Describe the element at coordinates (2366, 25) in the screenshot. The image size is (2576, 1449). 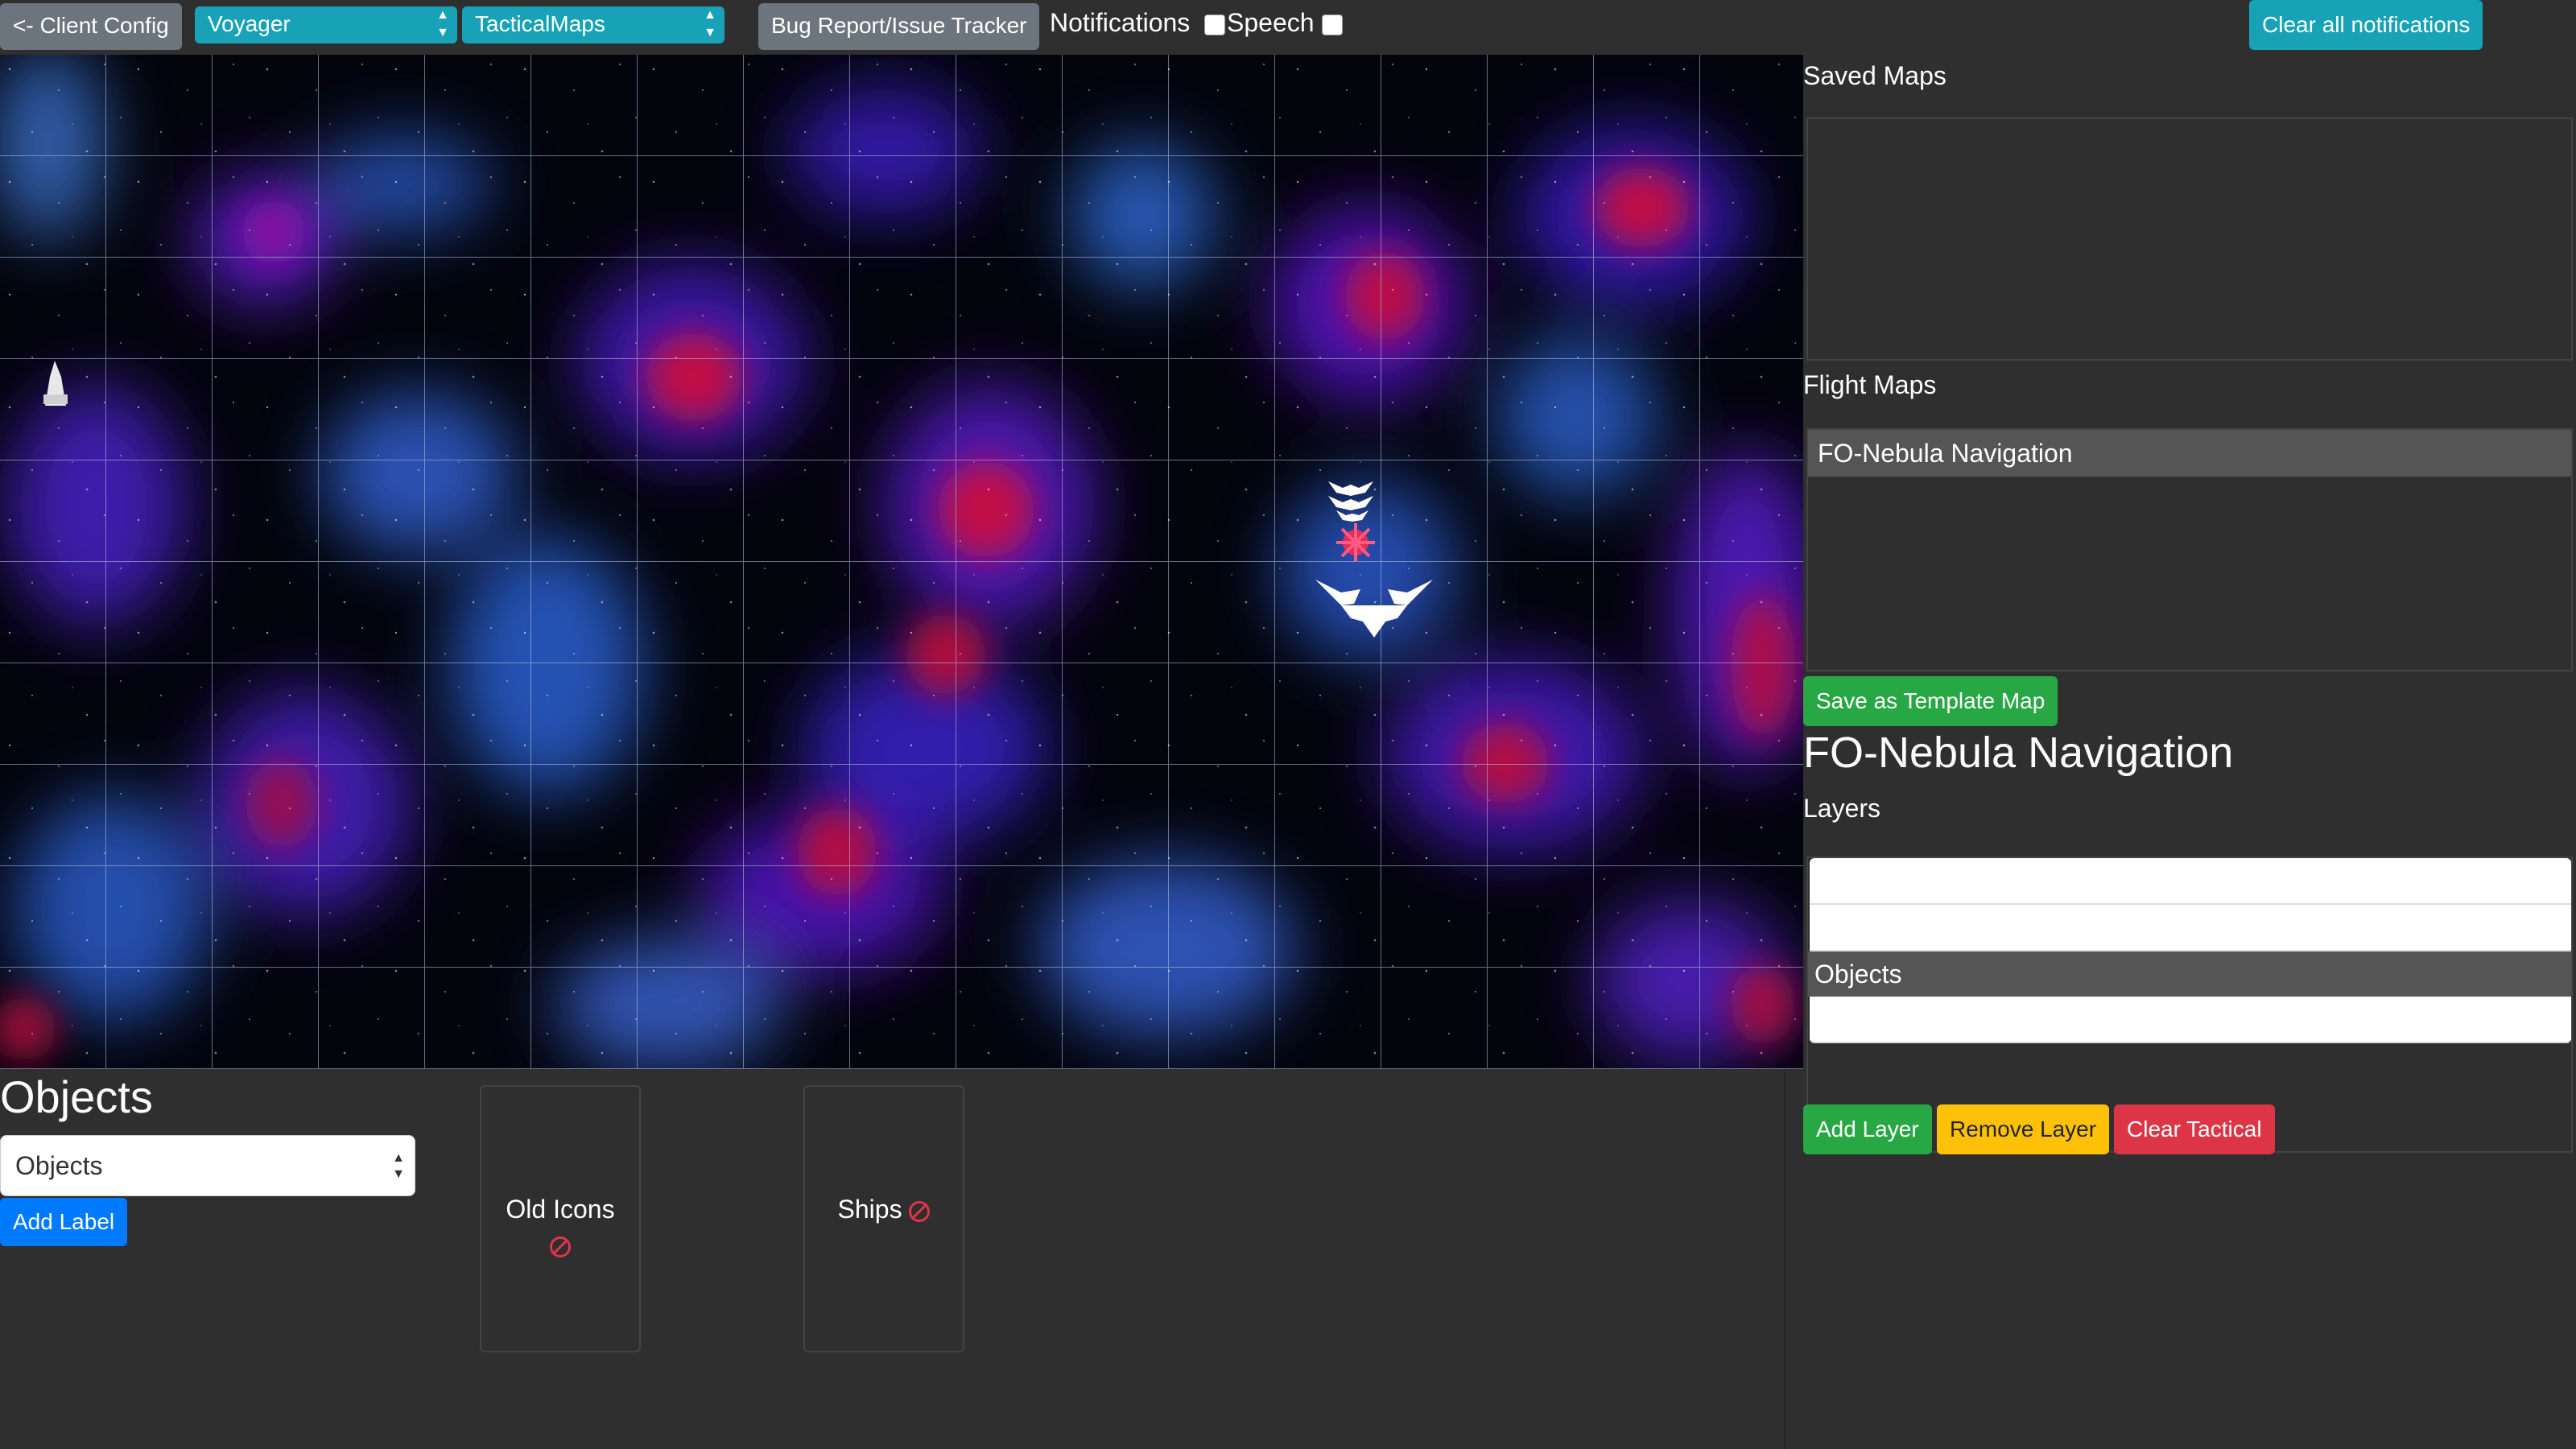
I see `clear-notifications-button: Clear all notifications` at that location.